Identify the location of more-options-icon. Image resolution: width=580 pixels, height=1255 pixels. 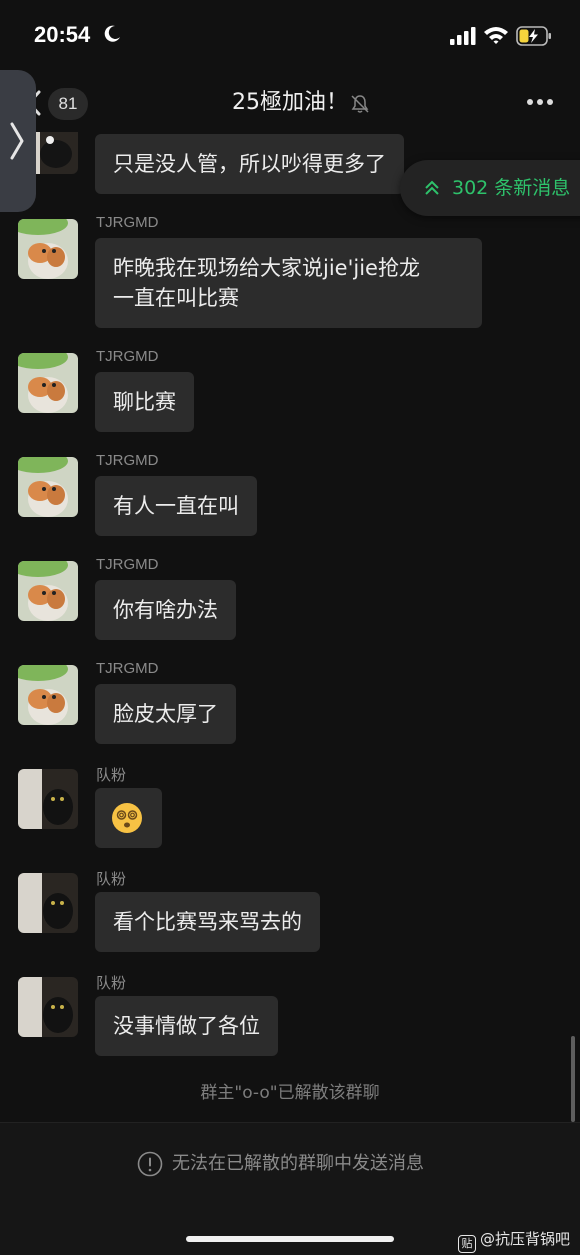
(540, 102).